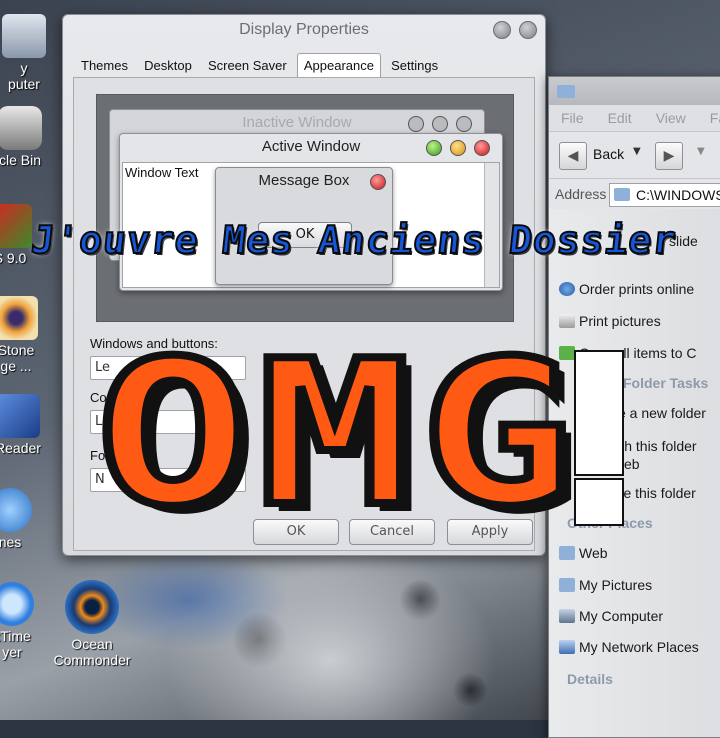 This screenshot has width=720, height=738. What do you see at coordinates (247, 65) in the screenshot?
I see `tab-screen-saver: Screen Saver` at bounding box center [247, 65].